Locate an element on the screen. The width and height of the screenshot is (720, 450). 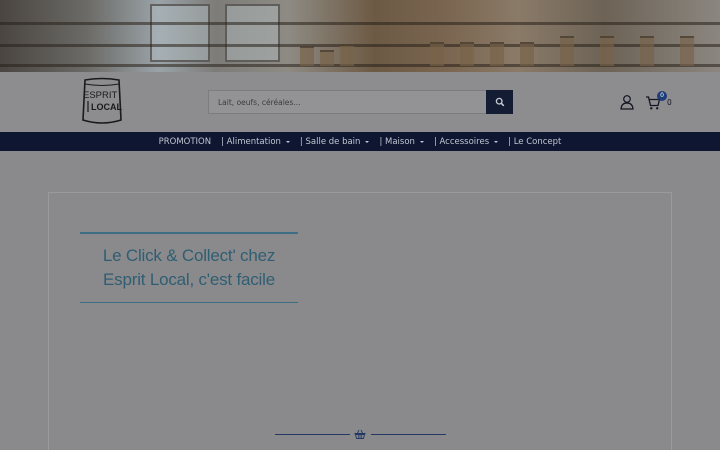
section-divider is located at coordinates (360, 434).